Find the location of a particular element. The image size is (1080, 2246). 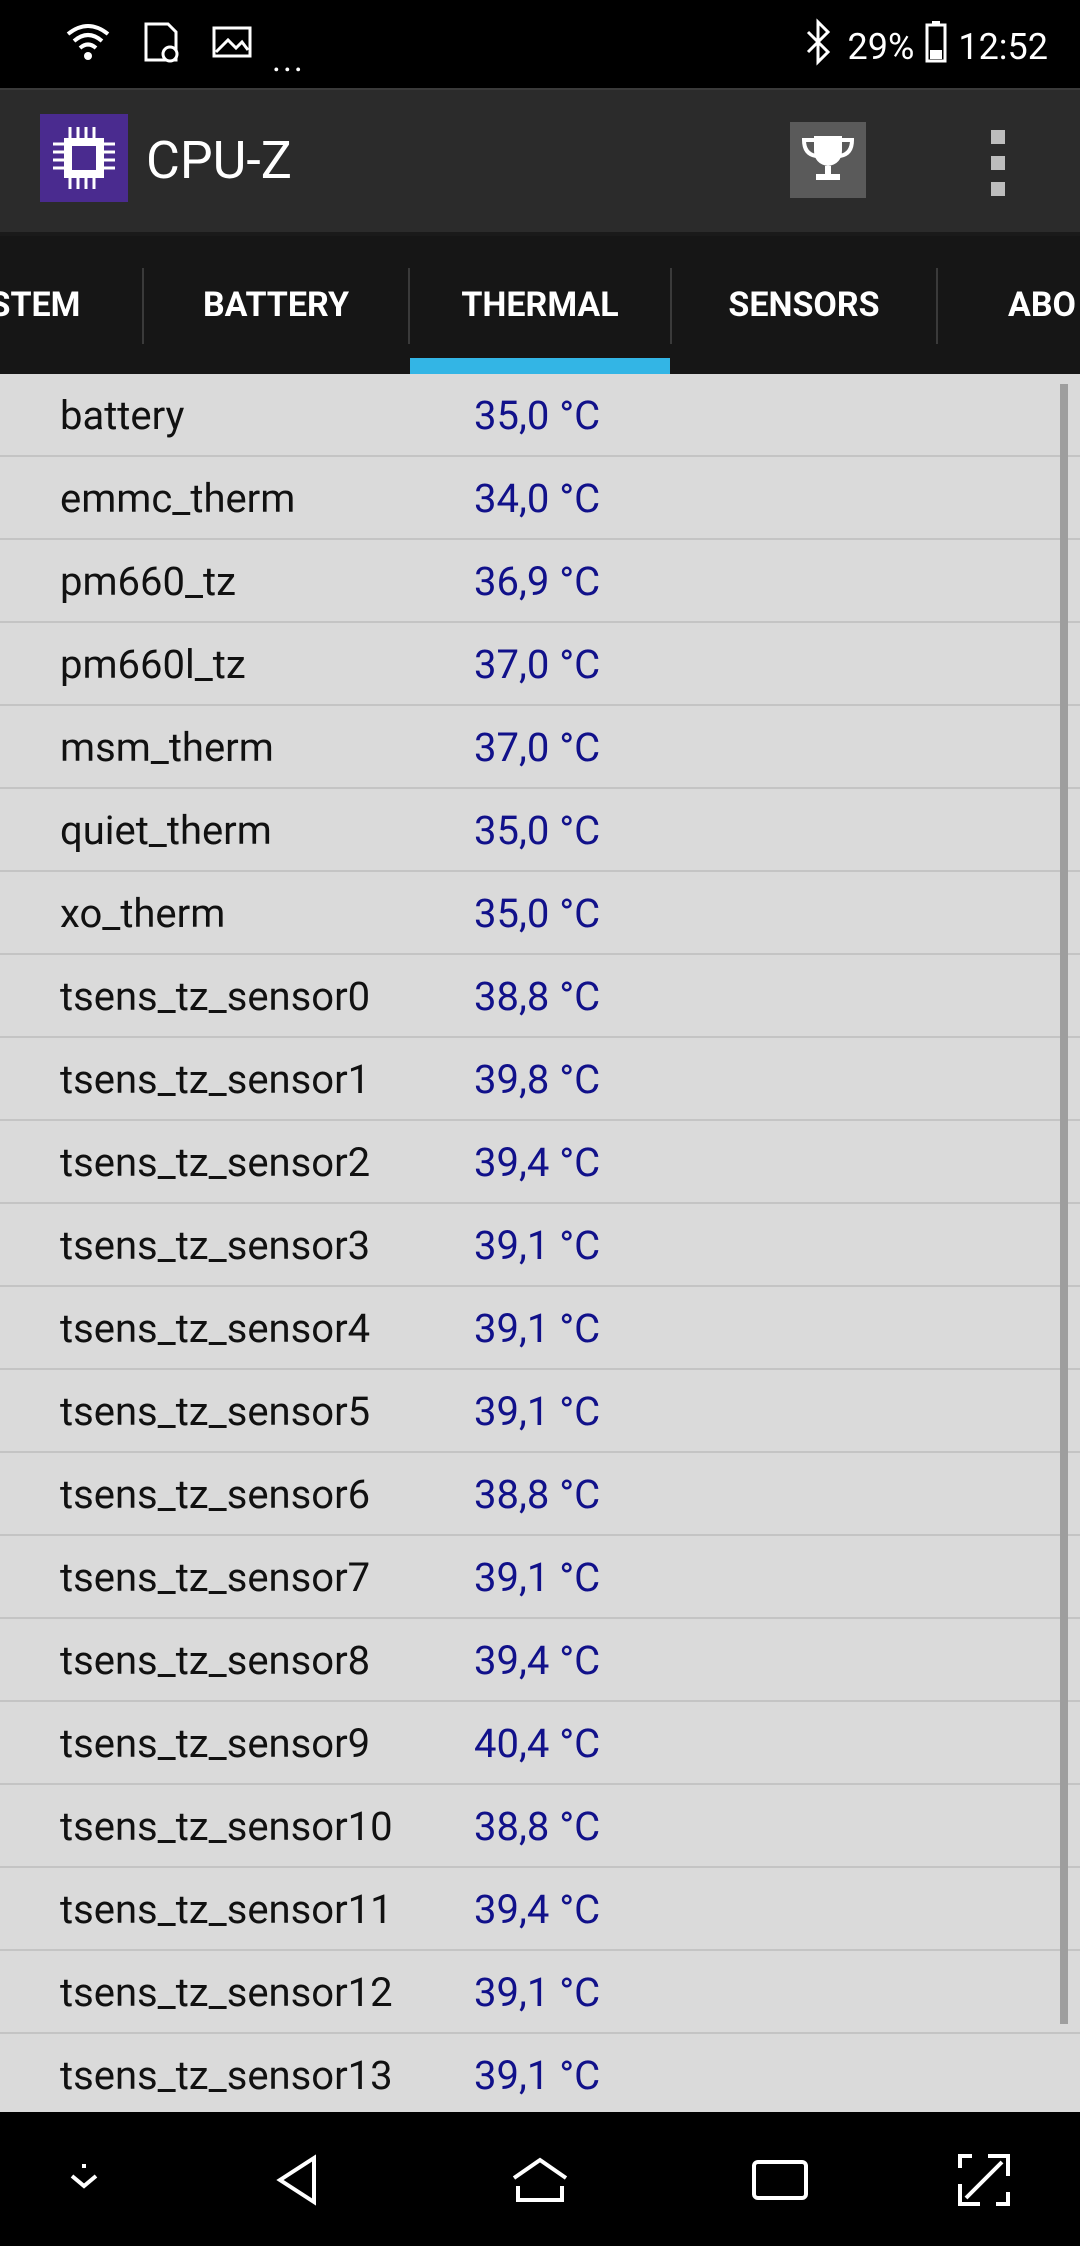

sensor-name: tsens_tz_sensor13 is located at coordinates (226, 2075).